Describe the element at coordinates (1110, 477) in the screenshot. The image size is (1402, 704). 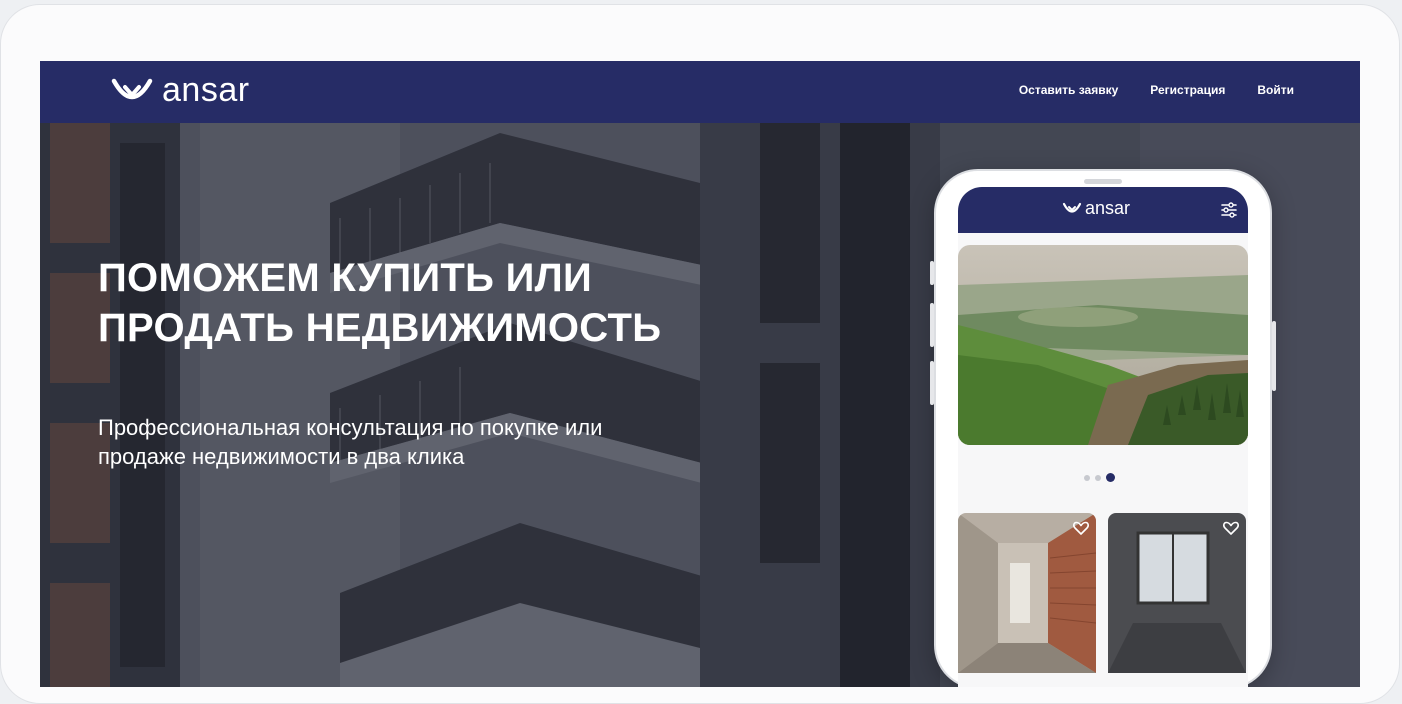
I see `carousel-dot-active` at that location.